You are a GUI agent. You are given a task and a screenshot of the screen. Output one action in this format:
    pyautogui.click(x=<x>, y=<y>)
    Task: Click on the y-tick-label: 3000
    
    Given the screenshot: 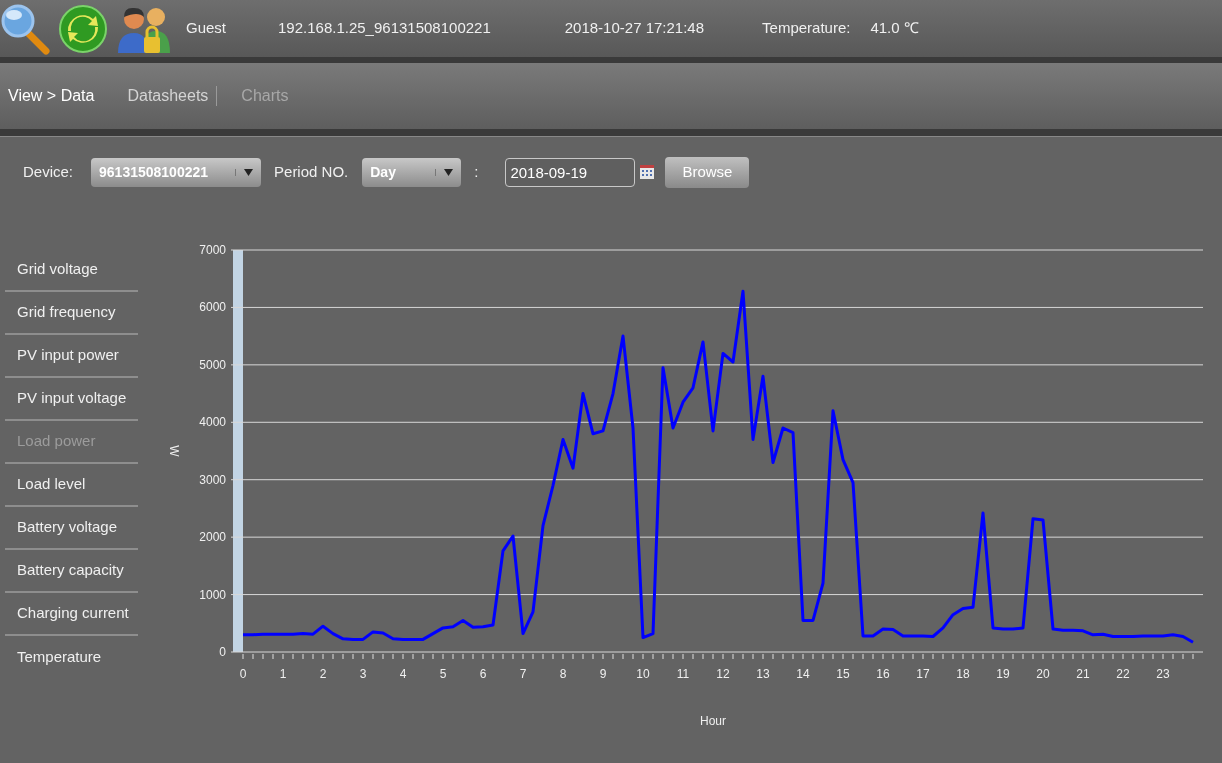 What is the action you would take?
    pyautogui.click(x=212, y=479)
    